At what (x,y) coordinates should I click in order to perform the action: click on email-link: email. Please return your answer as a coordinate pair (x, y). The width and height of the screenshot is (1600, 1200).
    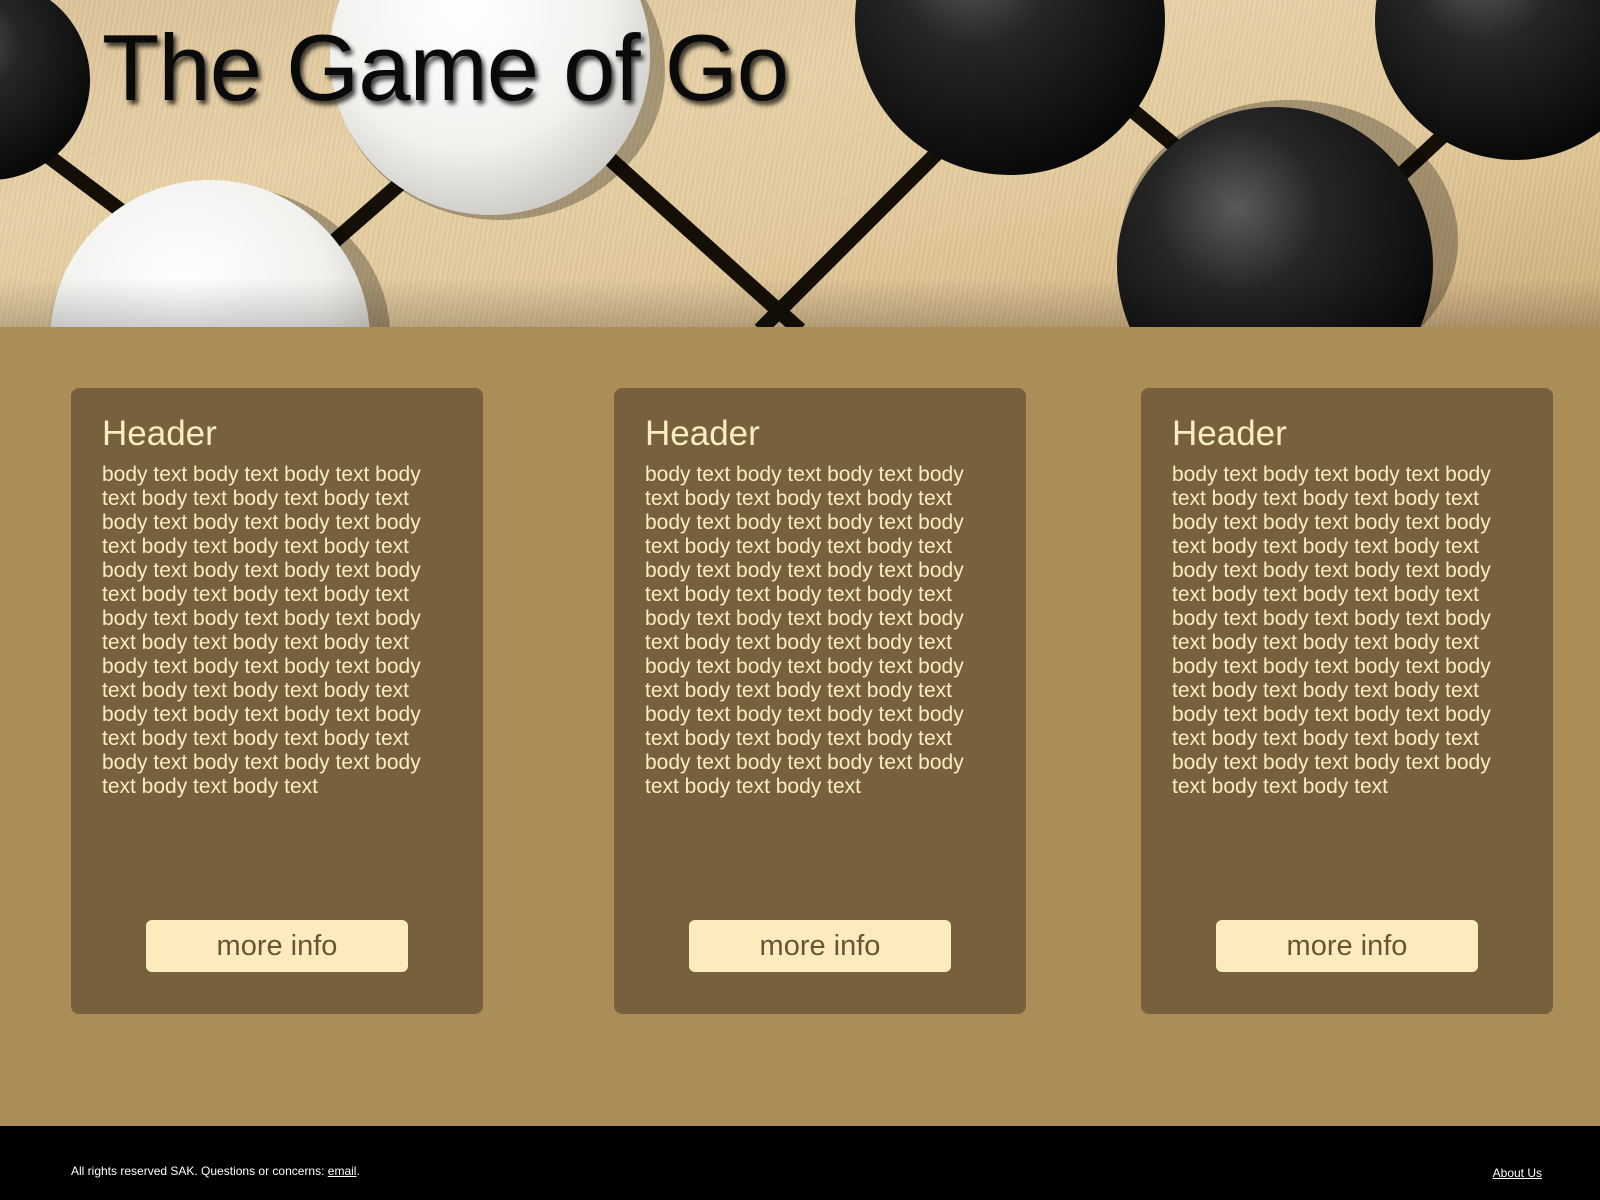
    Looking at the image, I should click on (342, 1171).